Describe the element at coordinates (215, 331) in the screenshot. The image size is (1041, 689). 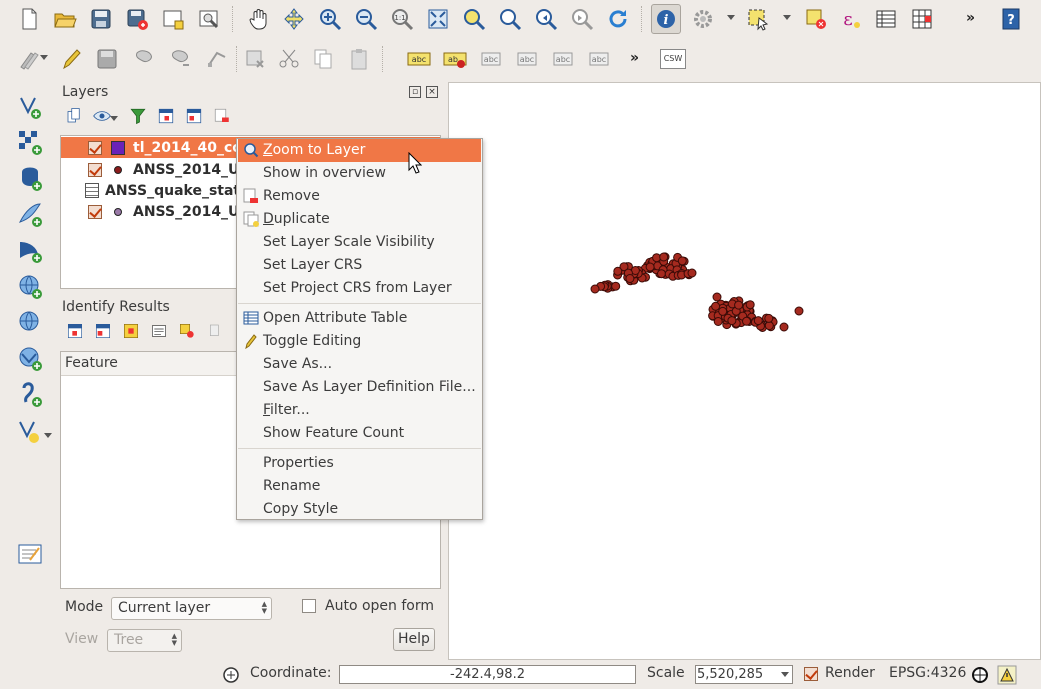
I see `copy-results-icon` at that location.